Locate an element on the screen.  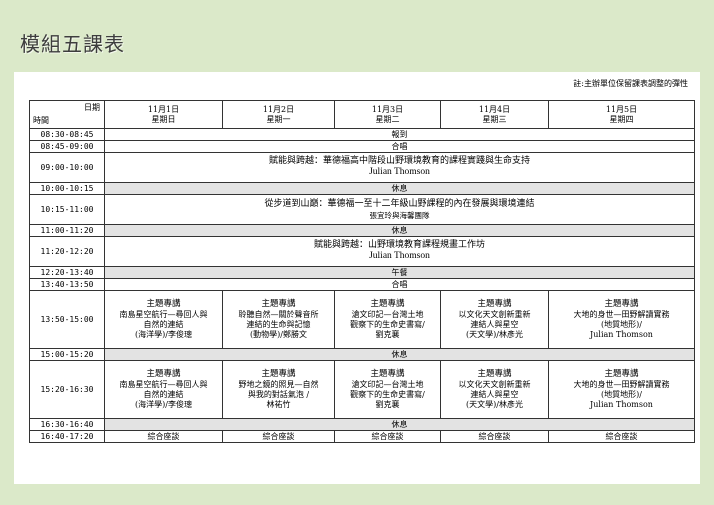
time-cell: 13:50-15:00 is located at coordinates (67, 319).